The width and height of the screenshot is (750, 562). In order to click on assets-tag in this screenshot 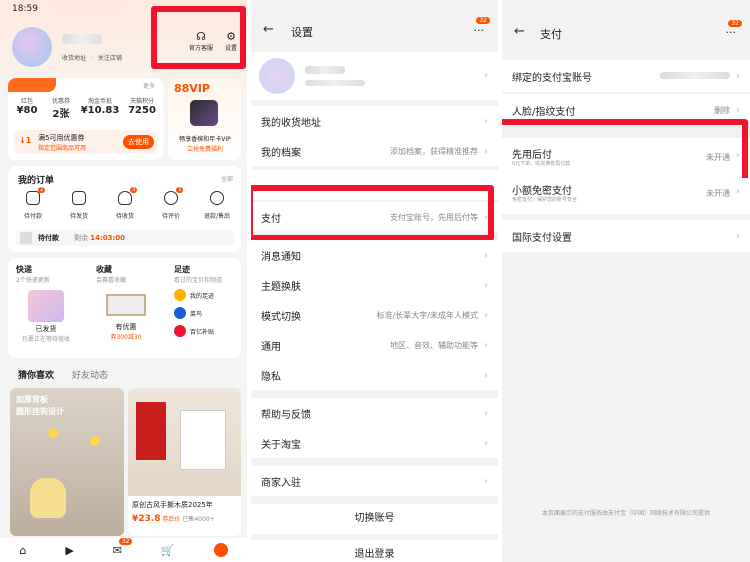, I will do `click(32, 85)`.